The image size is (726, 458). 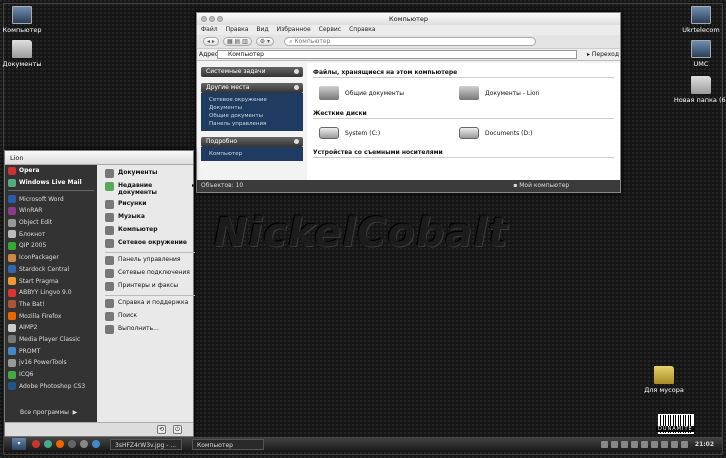 I want to click on gear-button: ⚙ ▾, so click(x=265, y=41).